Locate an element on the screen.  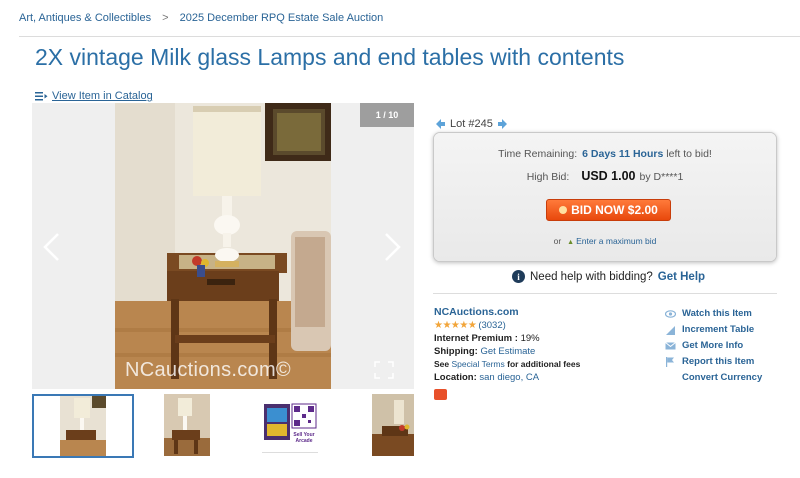
next-photo-arrow-icon is located at coordinates (392, 247).